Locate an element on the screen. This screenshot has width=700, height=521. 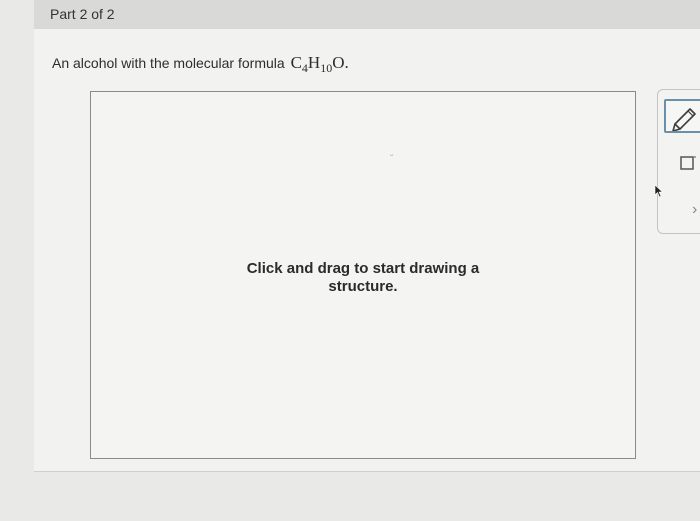
pencil-tool-button is located at coordinates (682, 116).